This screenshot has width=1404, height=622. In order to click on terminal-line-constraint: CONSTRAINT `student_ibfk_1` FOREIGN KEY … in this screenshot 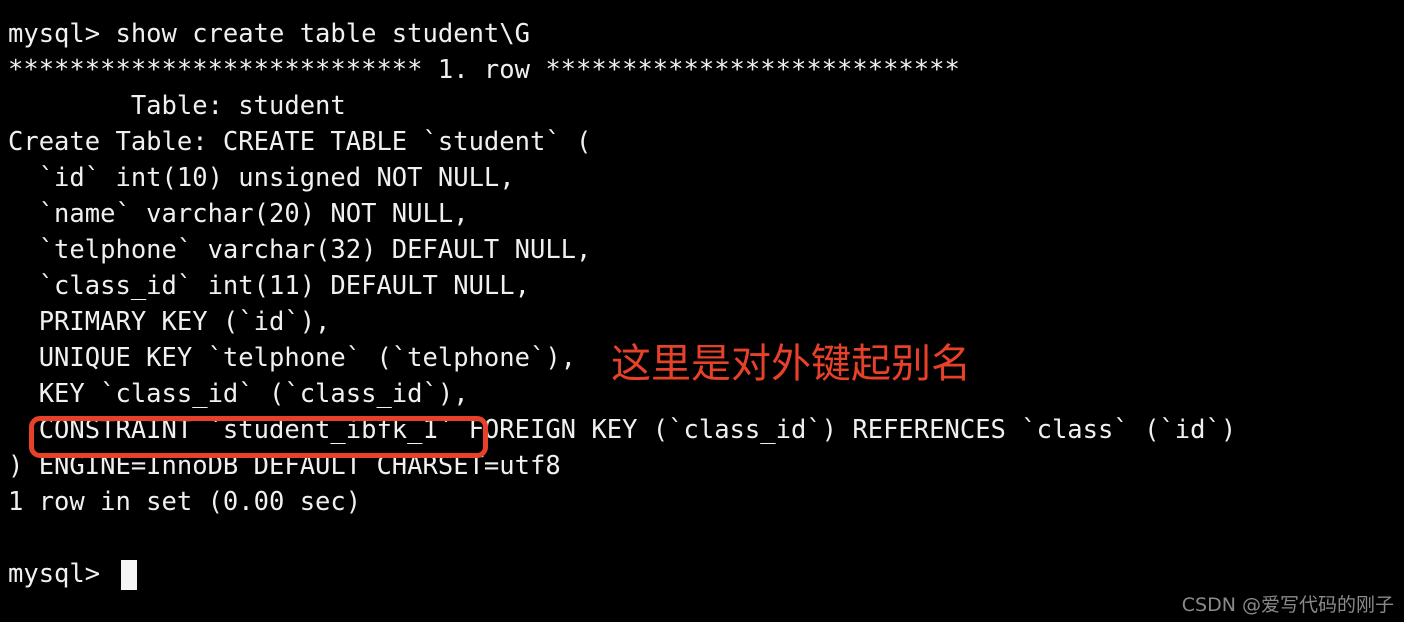, I will do `click(622, 430)`.